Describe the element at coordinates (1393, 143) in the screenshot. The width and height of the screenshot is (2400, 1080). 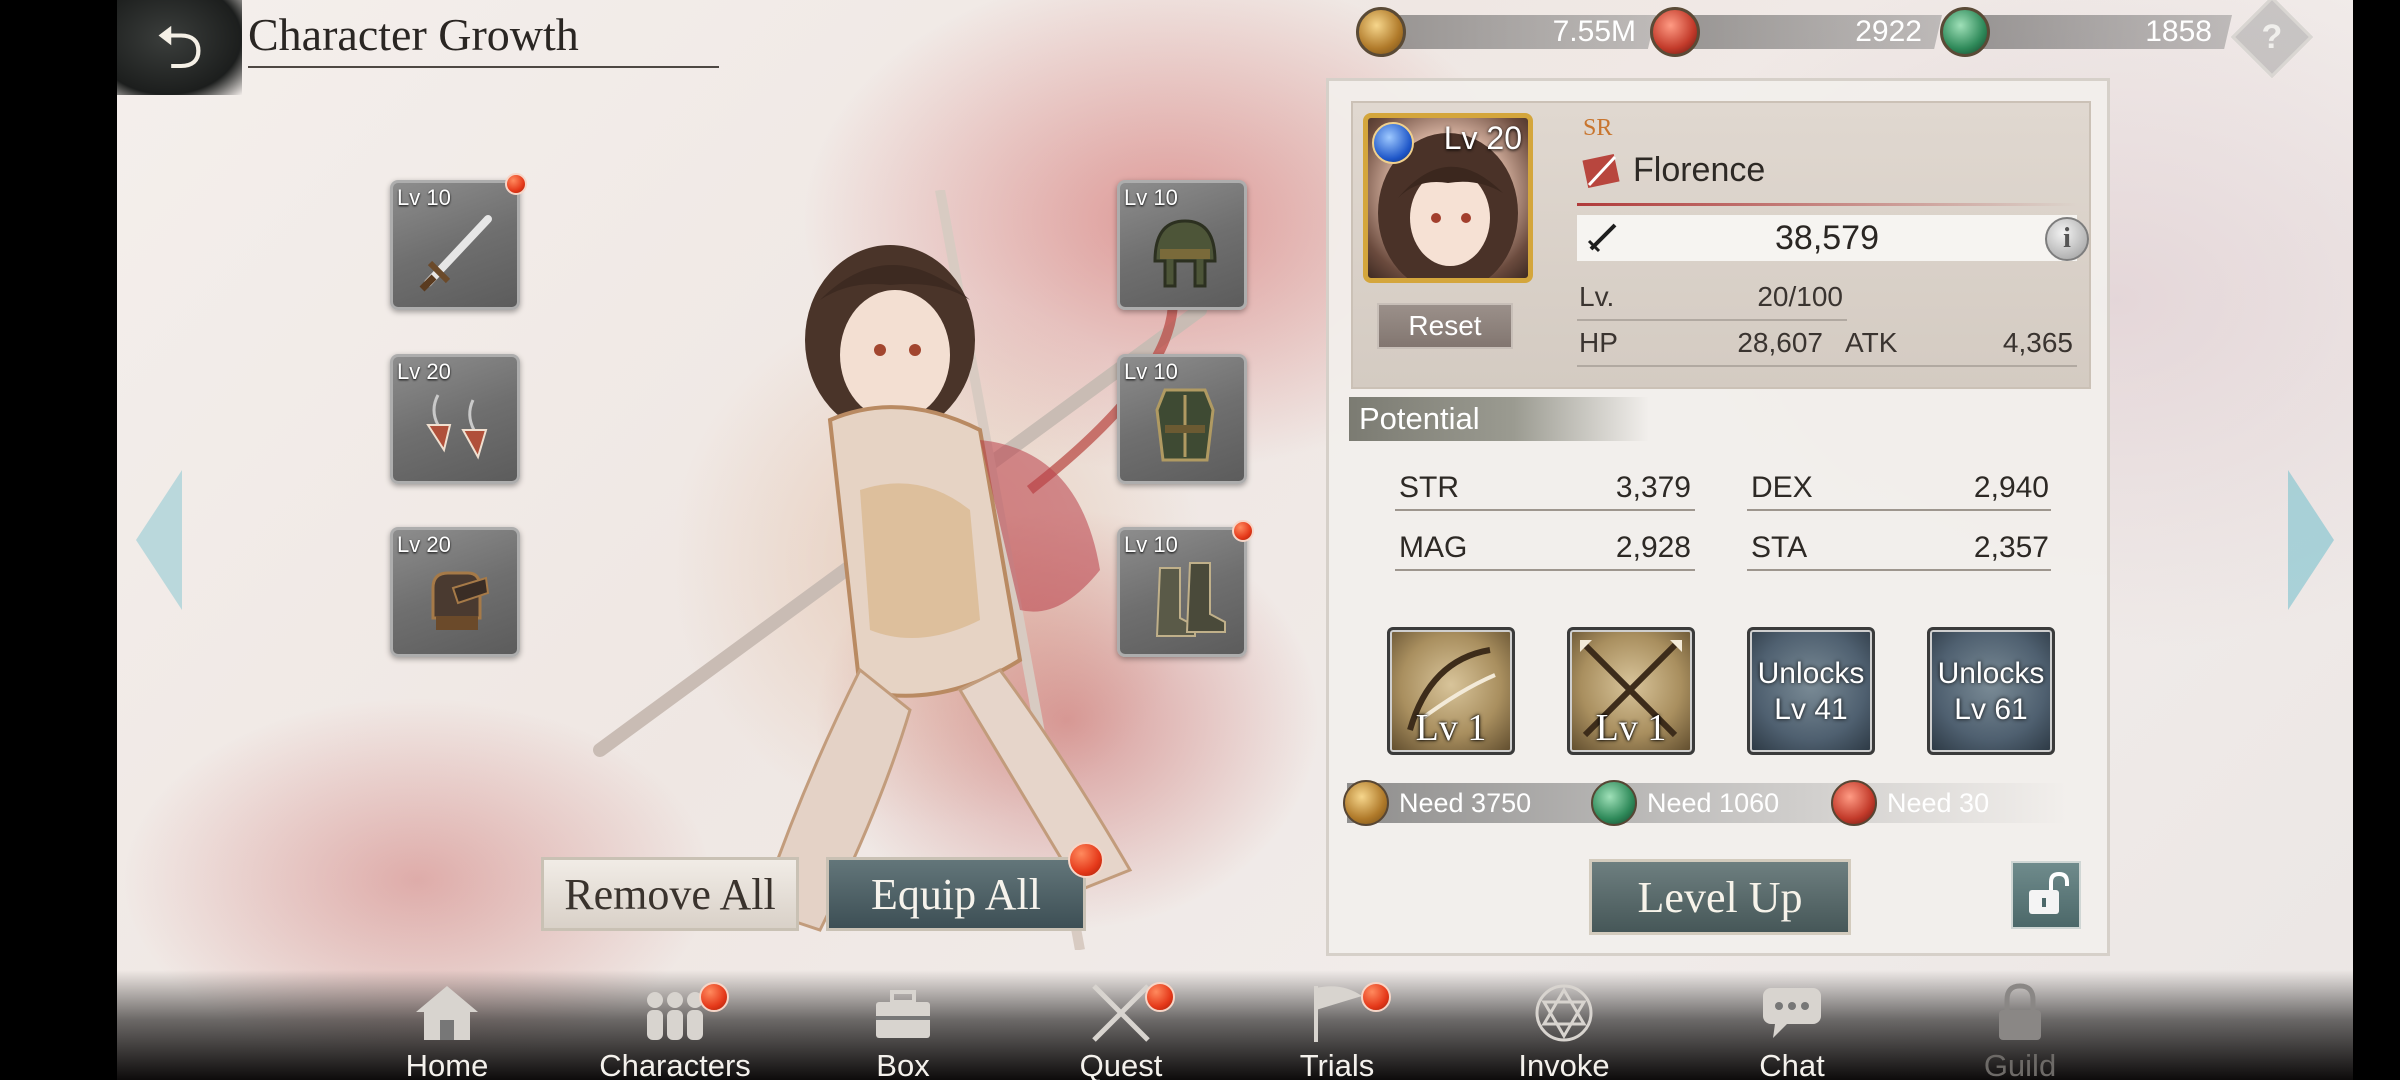
I see `water-element-icon` at that location.